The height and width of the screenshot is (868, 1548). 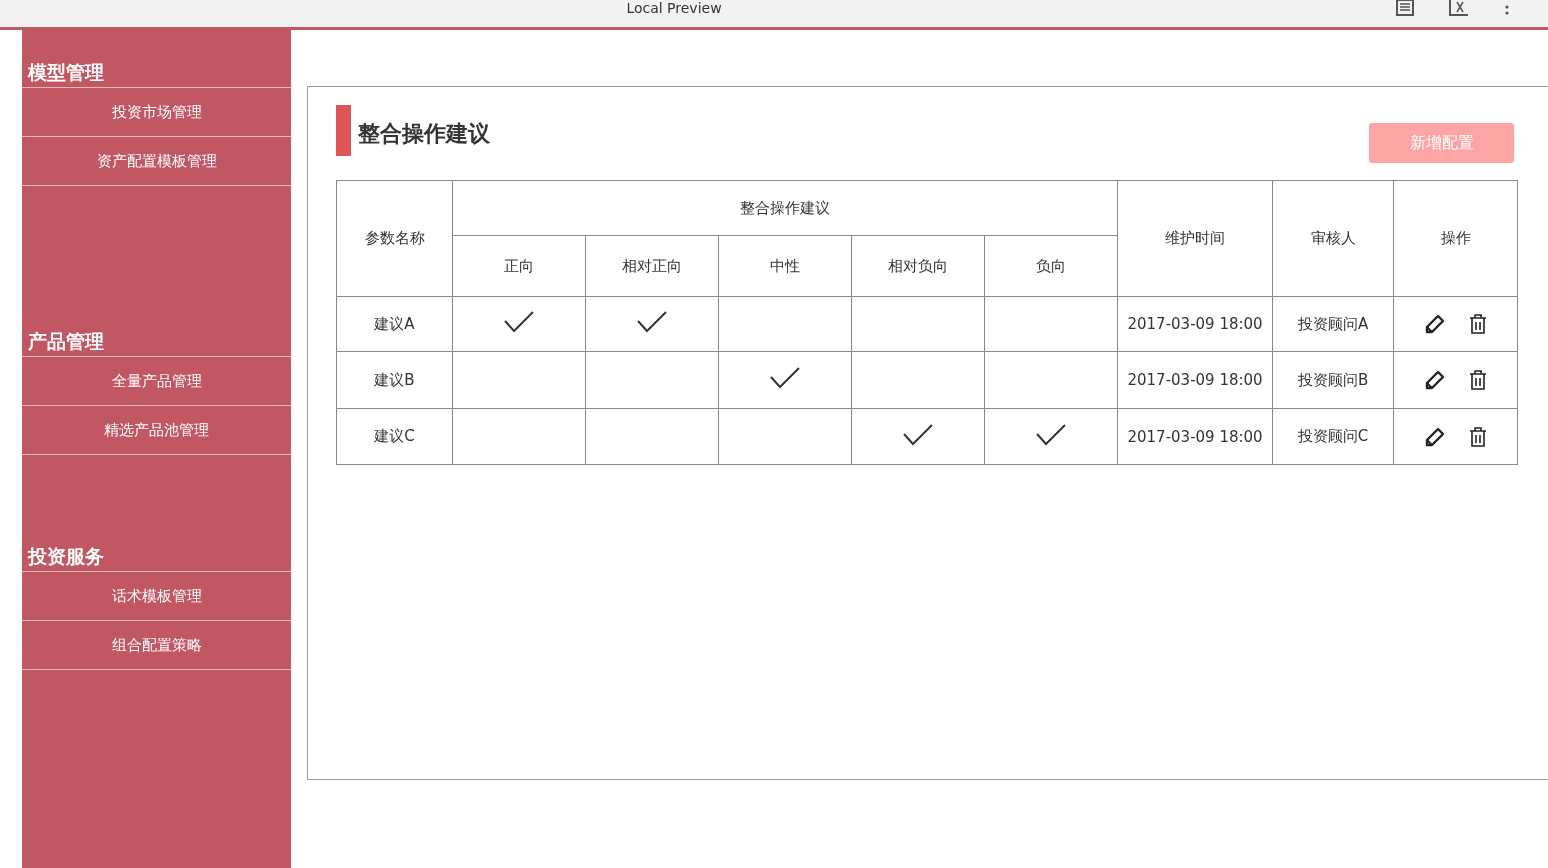 What do you see at coordinates (918, 266) in the screenshot?
I see `column-header: 相对负向` at bounding box center [918, 266].